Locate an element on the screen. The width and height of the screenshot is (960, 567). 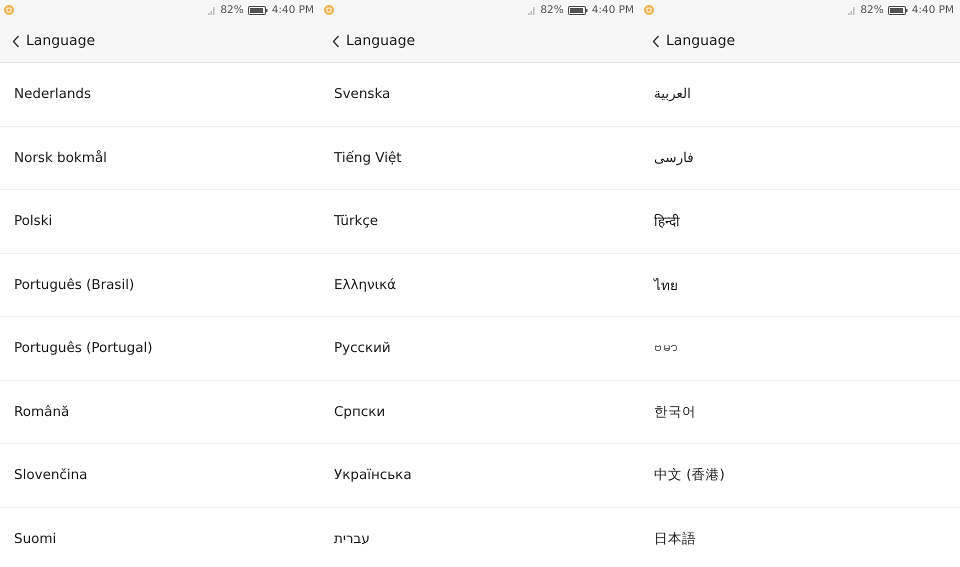
language-item: 한국어 is located at coordinates (800, 412).